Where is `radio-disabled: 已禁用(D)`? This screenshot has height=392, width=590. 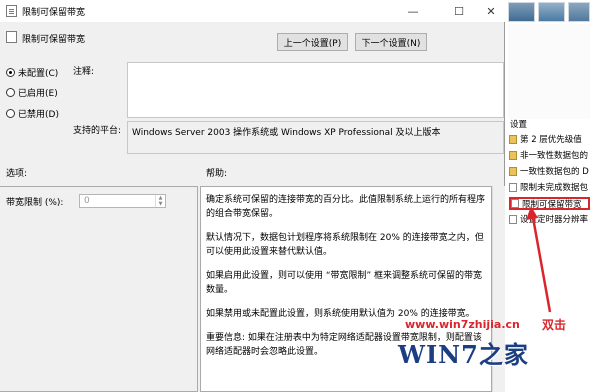
radio-disabled: 已禁用(D) is located at coordinates (32, 113).